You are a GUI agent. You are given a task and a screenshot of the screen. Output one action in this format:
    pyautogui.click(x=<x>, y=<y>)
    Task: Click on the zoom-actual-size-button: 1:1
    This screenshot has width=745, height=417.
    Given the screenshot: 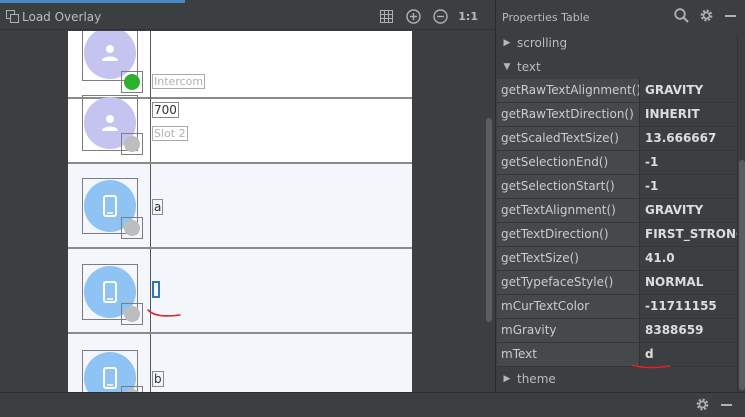 What is the action you would take?
    pyautogui.click(x=468, y=16)
    